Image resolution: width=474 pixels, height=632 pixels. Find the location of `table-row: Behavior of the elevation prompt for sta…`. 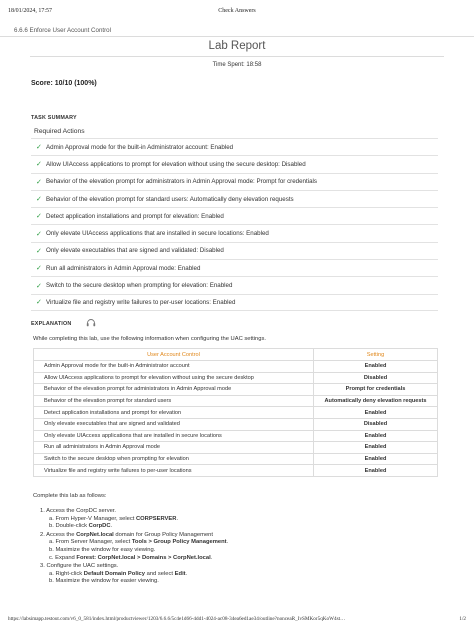

table-row: Behavior of the elevation prompt for sta… is located at coordinates (235, 401).